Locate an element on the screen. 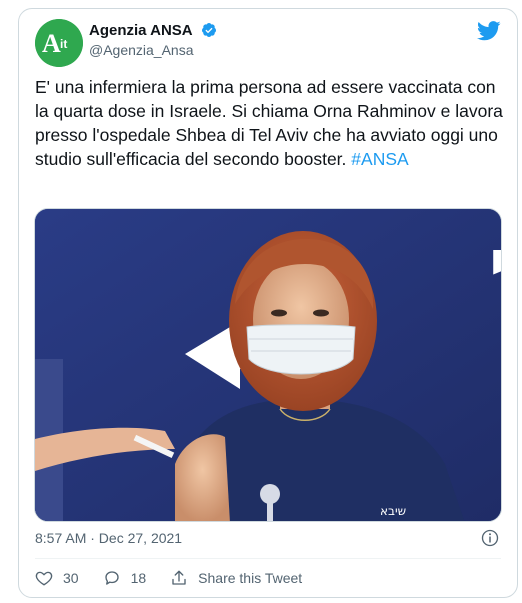  scrubs-logo-text: שיבא is located at coordinates (393, 511).